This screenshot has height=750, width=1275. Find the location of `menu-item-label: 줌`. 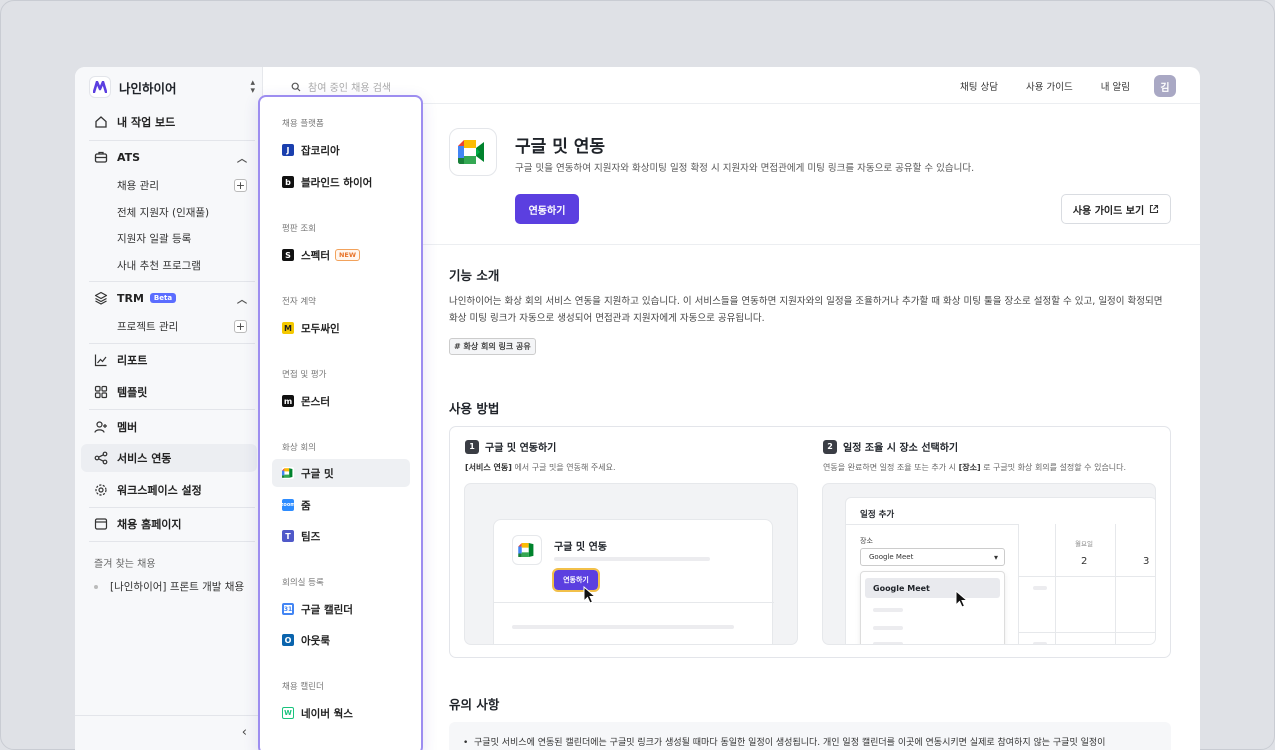

menu-item-label: 줌 is located at coordinates (306, 505).